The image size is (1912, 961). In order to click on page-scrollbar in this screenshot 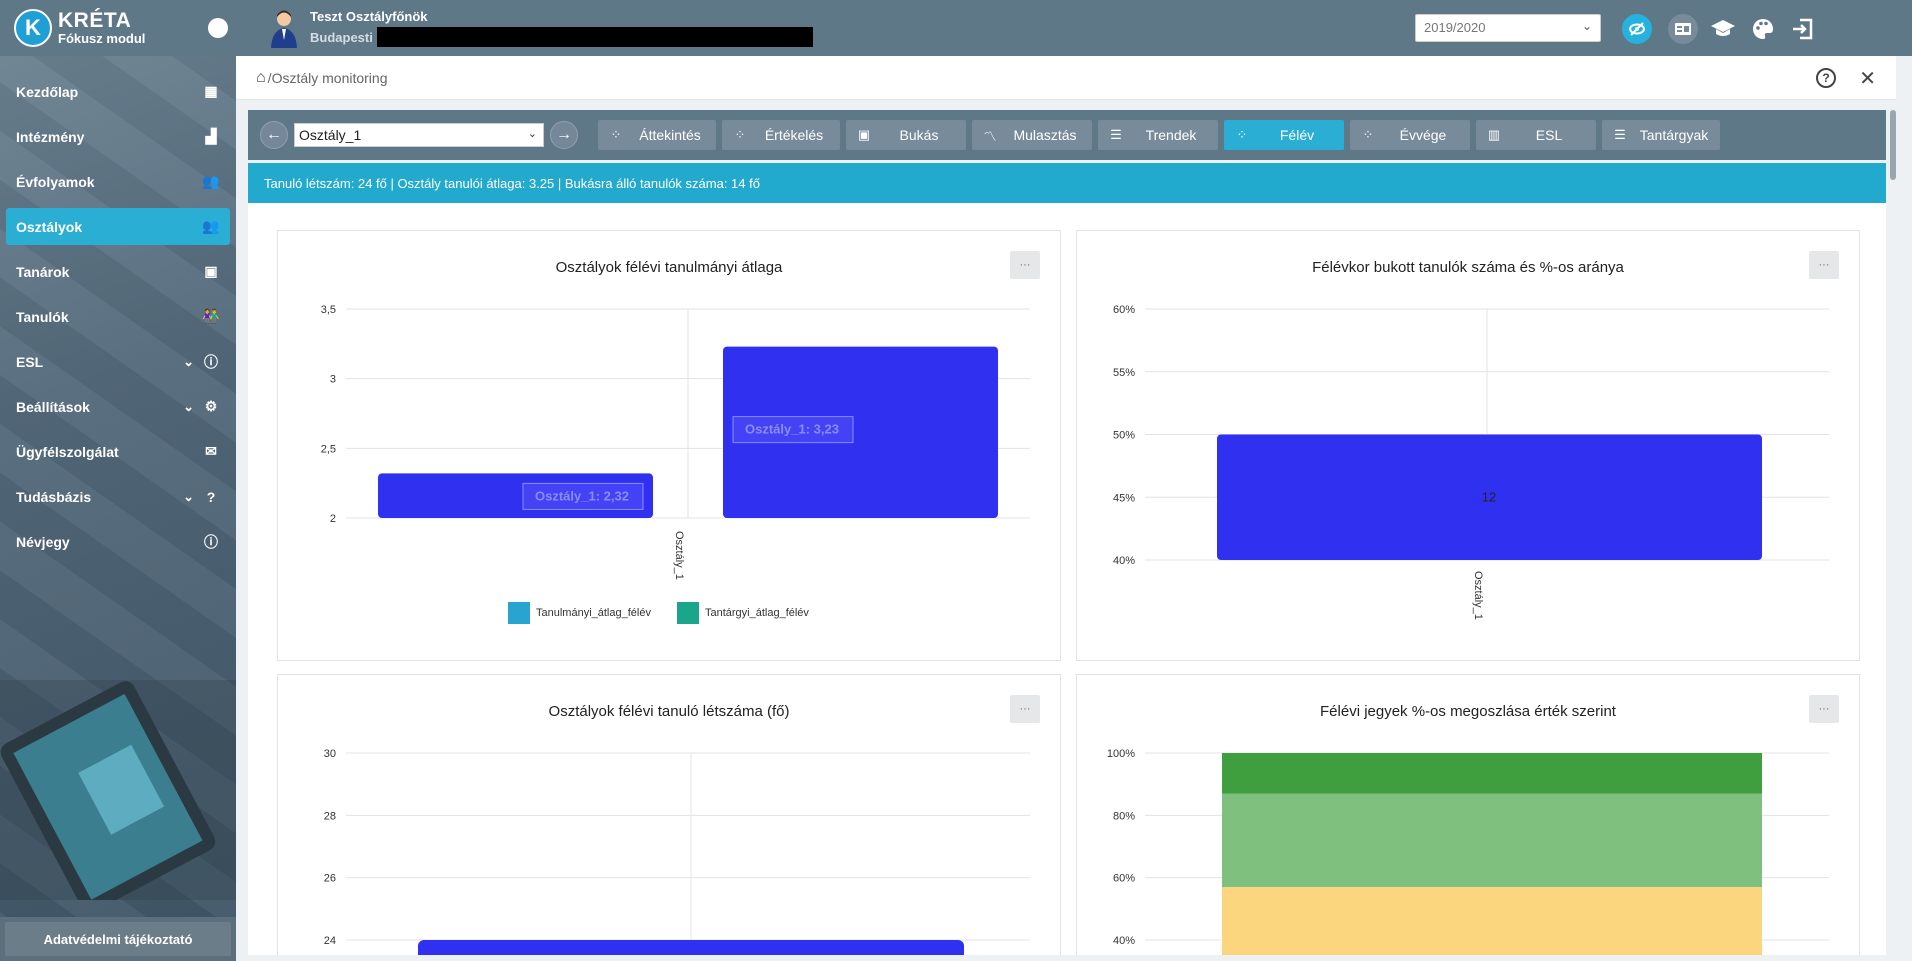, I will do `click(1893, 145)`.